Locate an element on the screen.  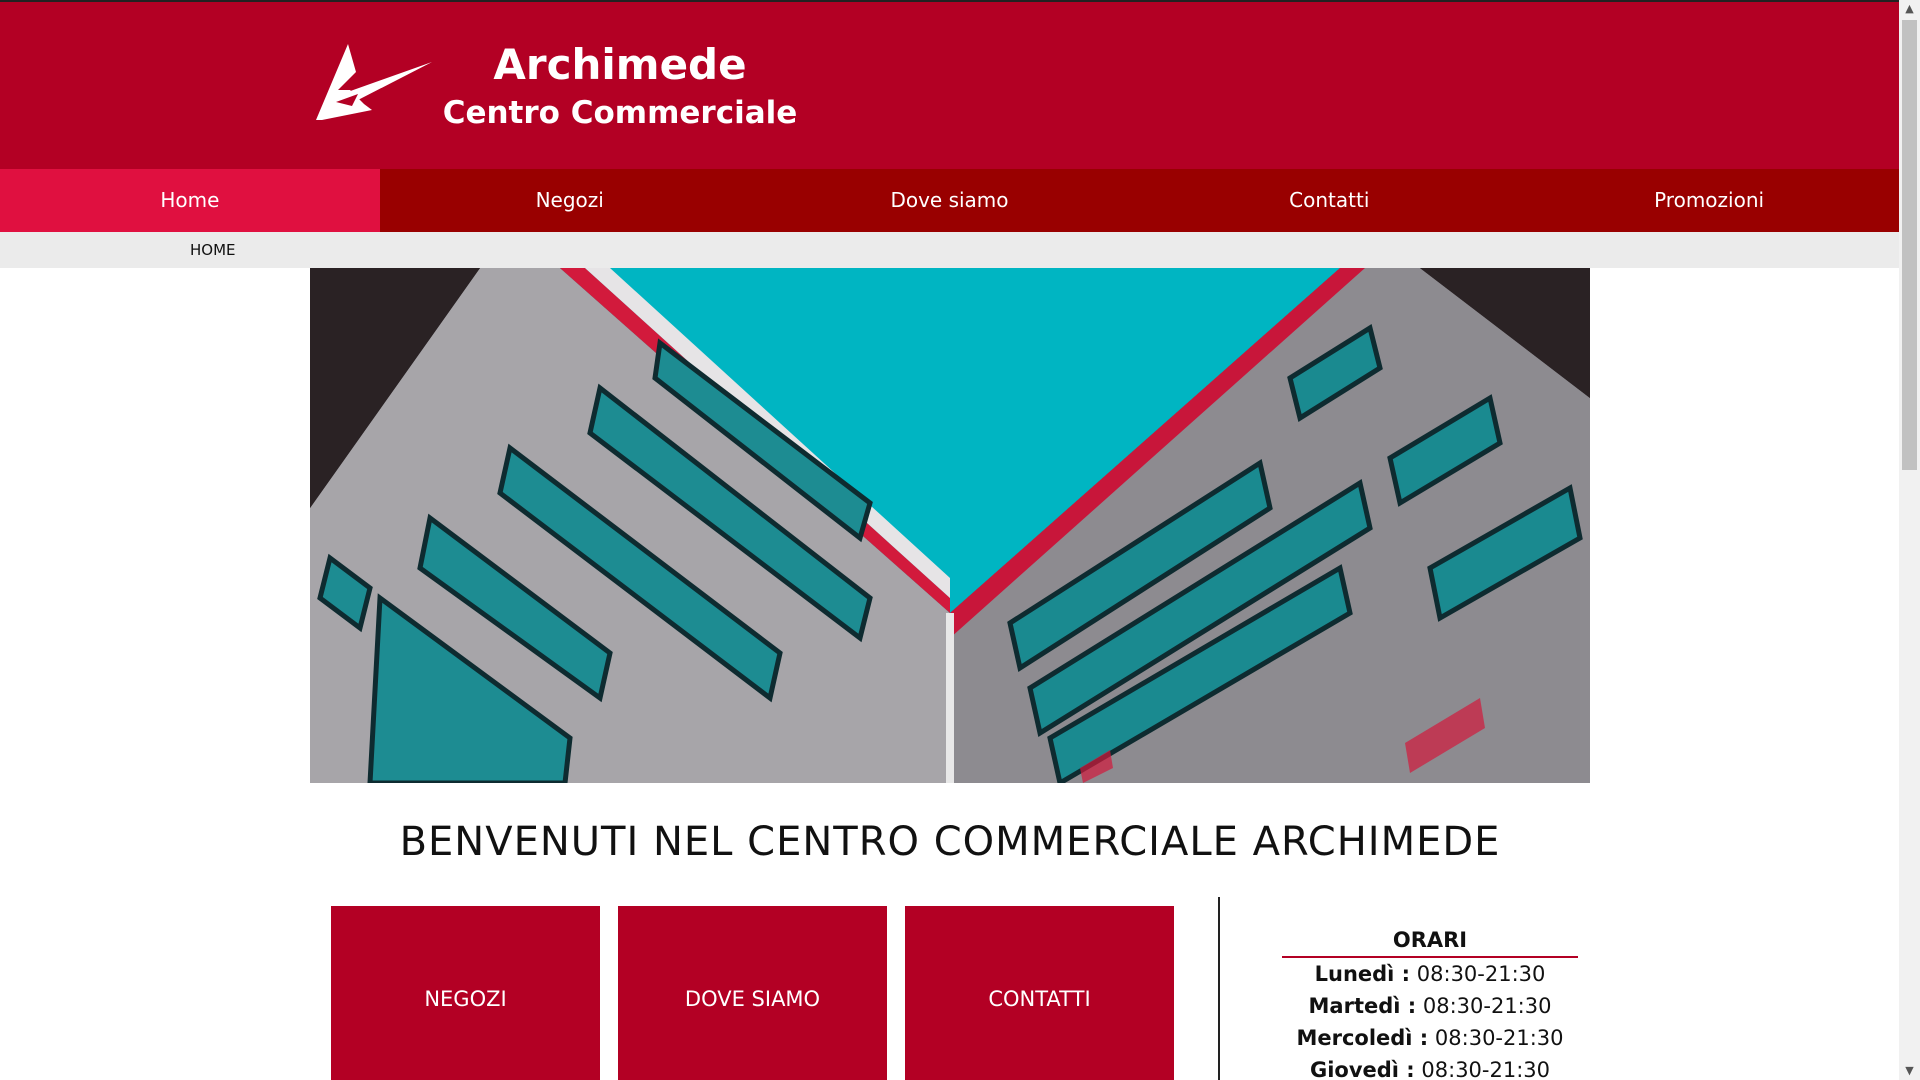
hours-day: Mercoledì : is located at coordinates (1362, 1038).